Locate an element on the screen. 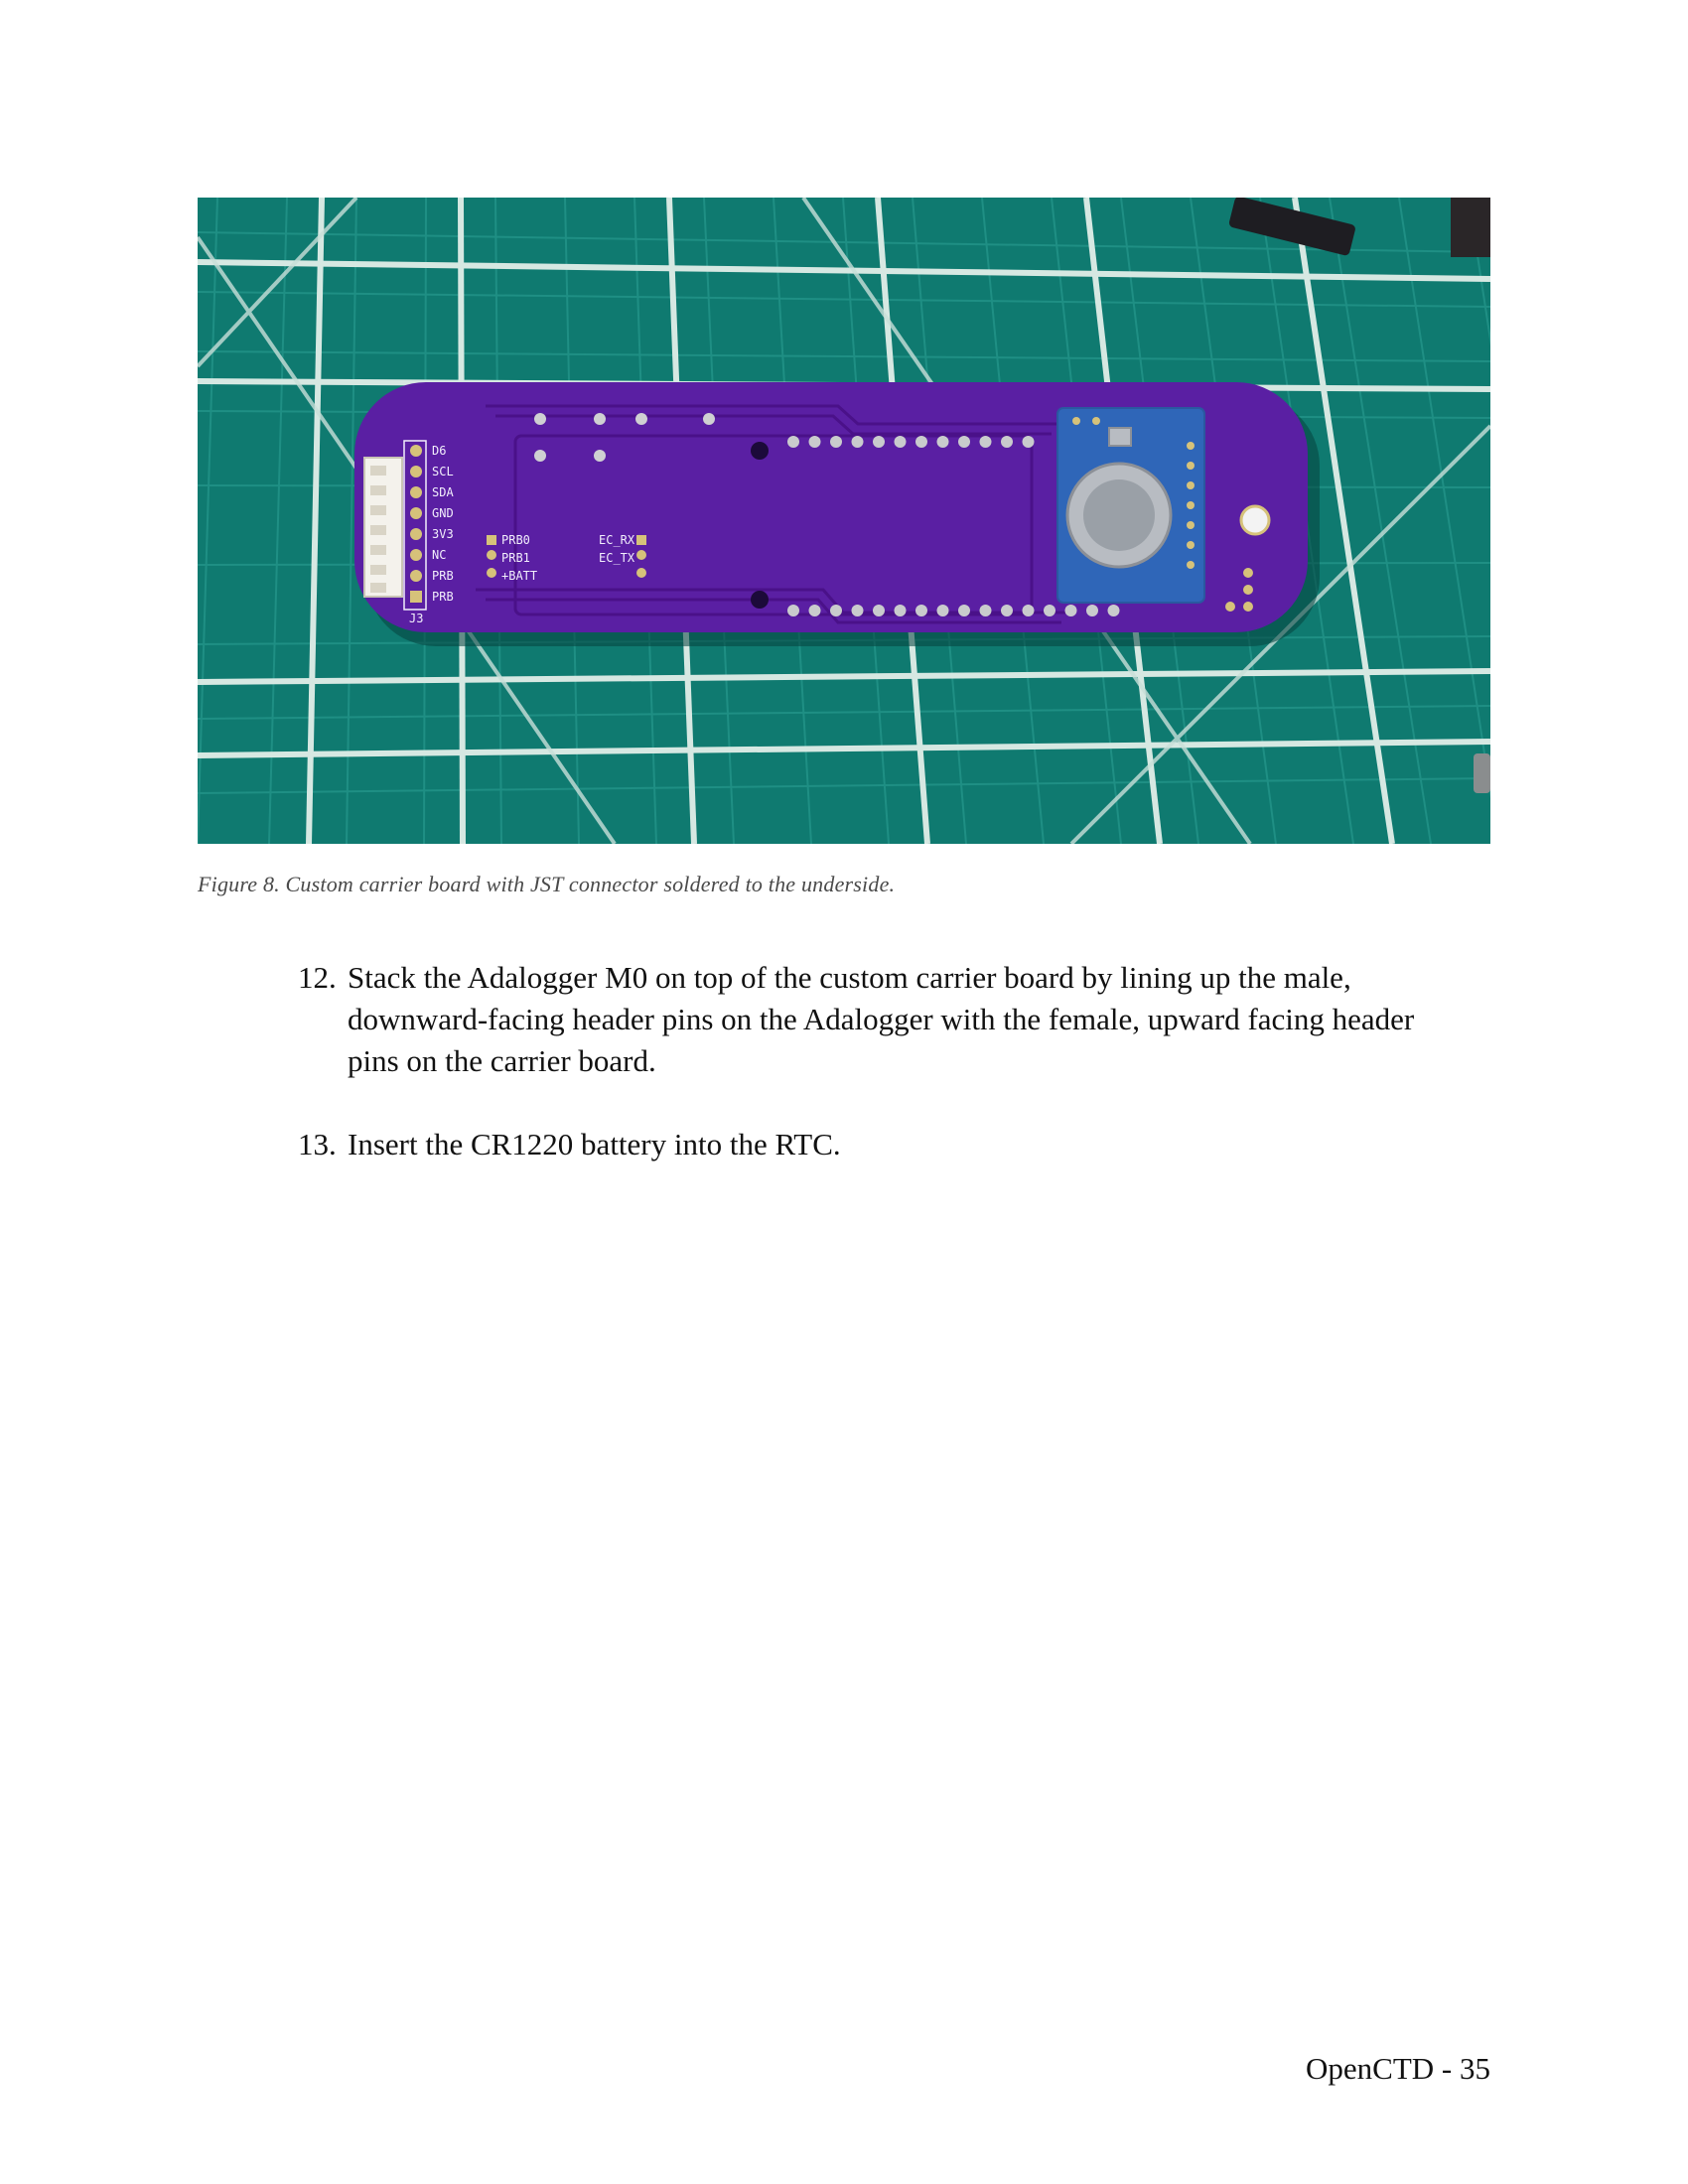 The image size is (1688, 2184). header-pin-label: NC is located at coordinates (439, 555).